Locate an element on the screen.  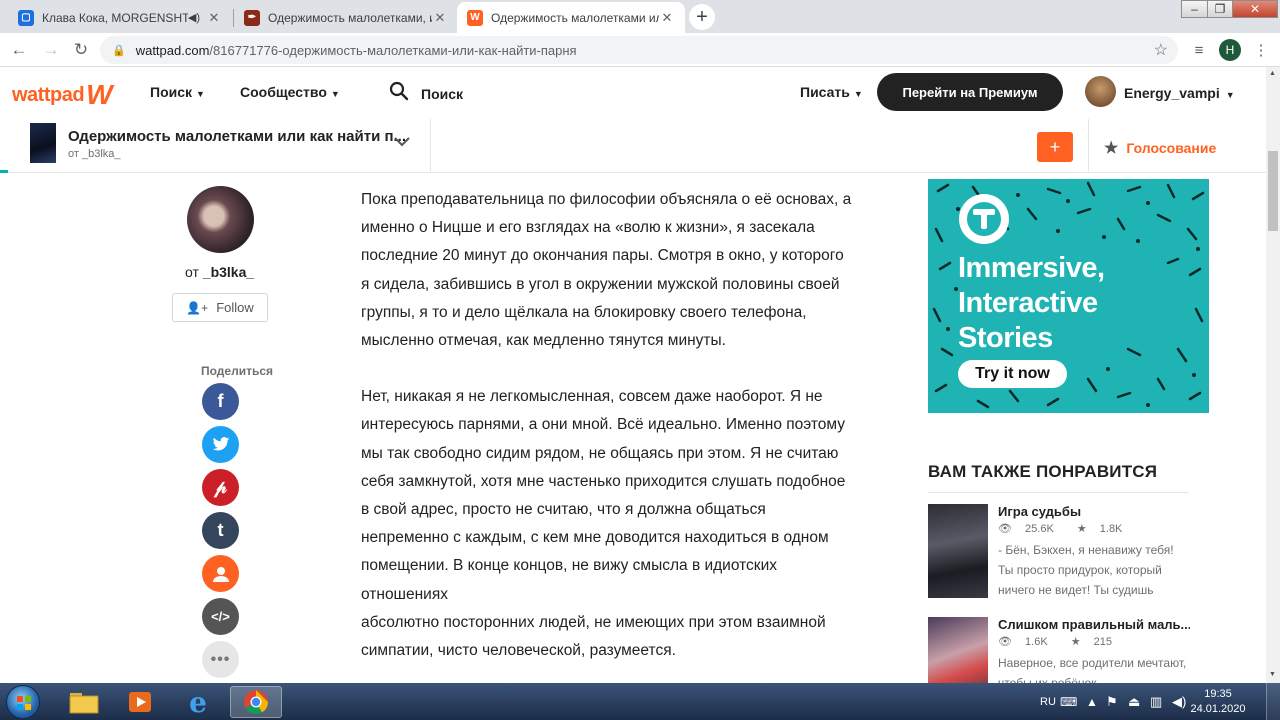
tumblr-share-icon: t is located at coordinates (220, 530).